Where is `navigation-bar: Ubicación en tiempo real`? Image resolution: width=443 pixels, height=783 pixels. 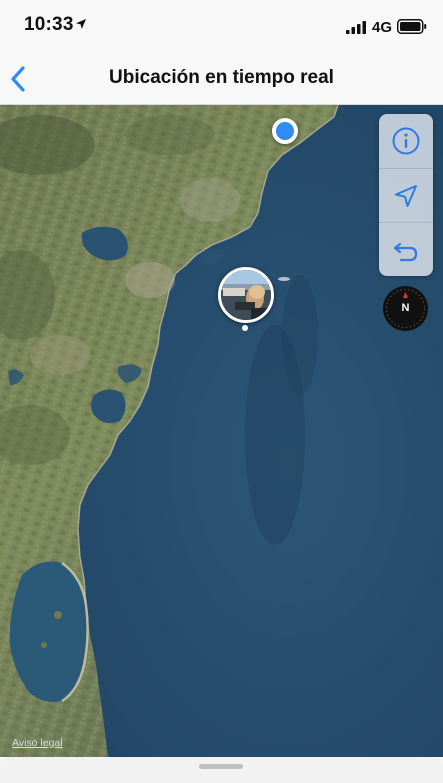 navigation-bar: Ubicación en tiempo real is located at coordinates (221, 79).